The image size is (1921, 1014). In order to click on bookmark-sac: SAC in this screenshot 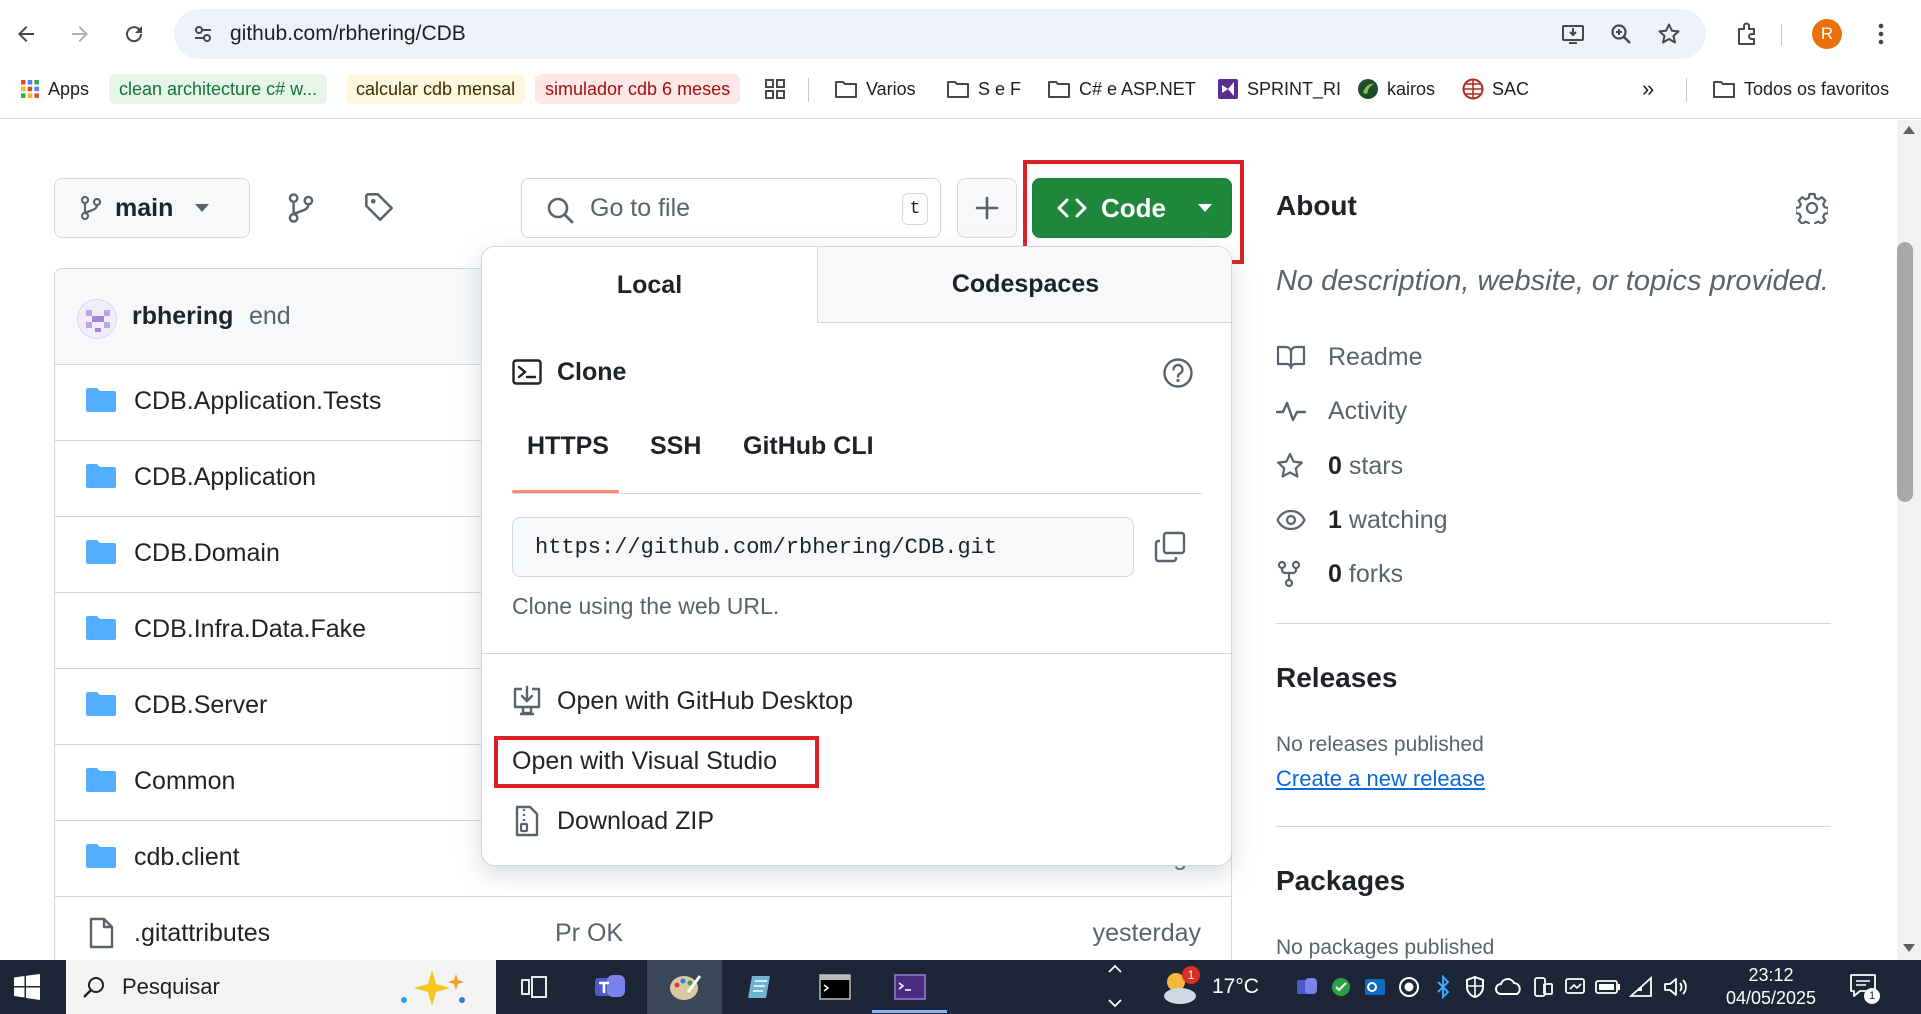, I will do `click(1495, 89)`.